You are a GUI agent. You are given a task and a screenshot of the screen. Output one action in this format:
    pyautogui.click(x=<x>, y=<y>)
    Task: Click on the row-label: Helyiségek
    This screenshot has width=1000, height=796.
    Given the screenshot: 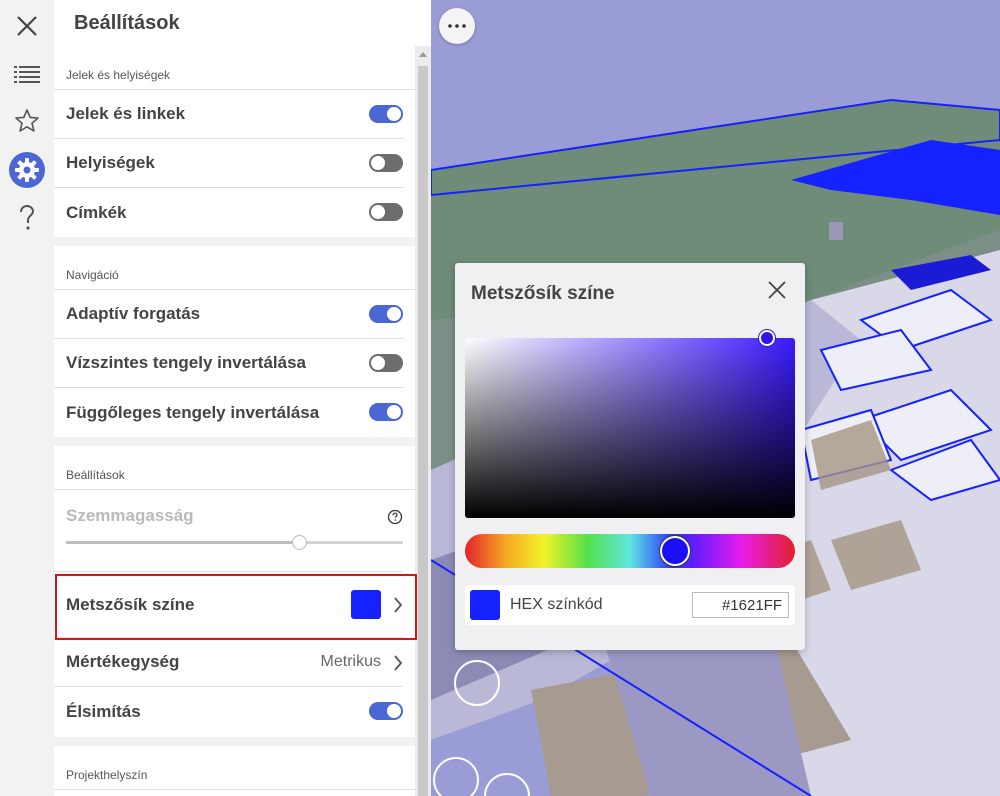 What is the action you would take?
    pyautogui.click(x=110, y=162)
    